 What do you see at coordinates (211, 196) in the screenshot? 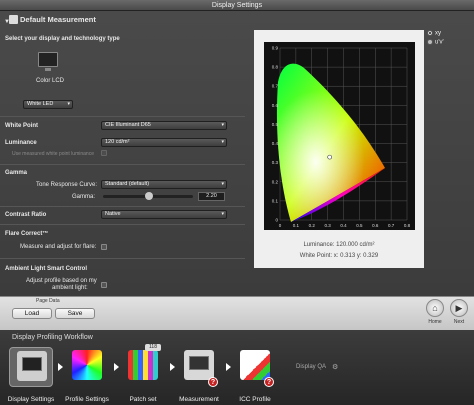
I see `gamma-value-field: 2.20` at bounding box center [211, 196].